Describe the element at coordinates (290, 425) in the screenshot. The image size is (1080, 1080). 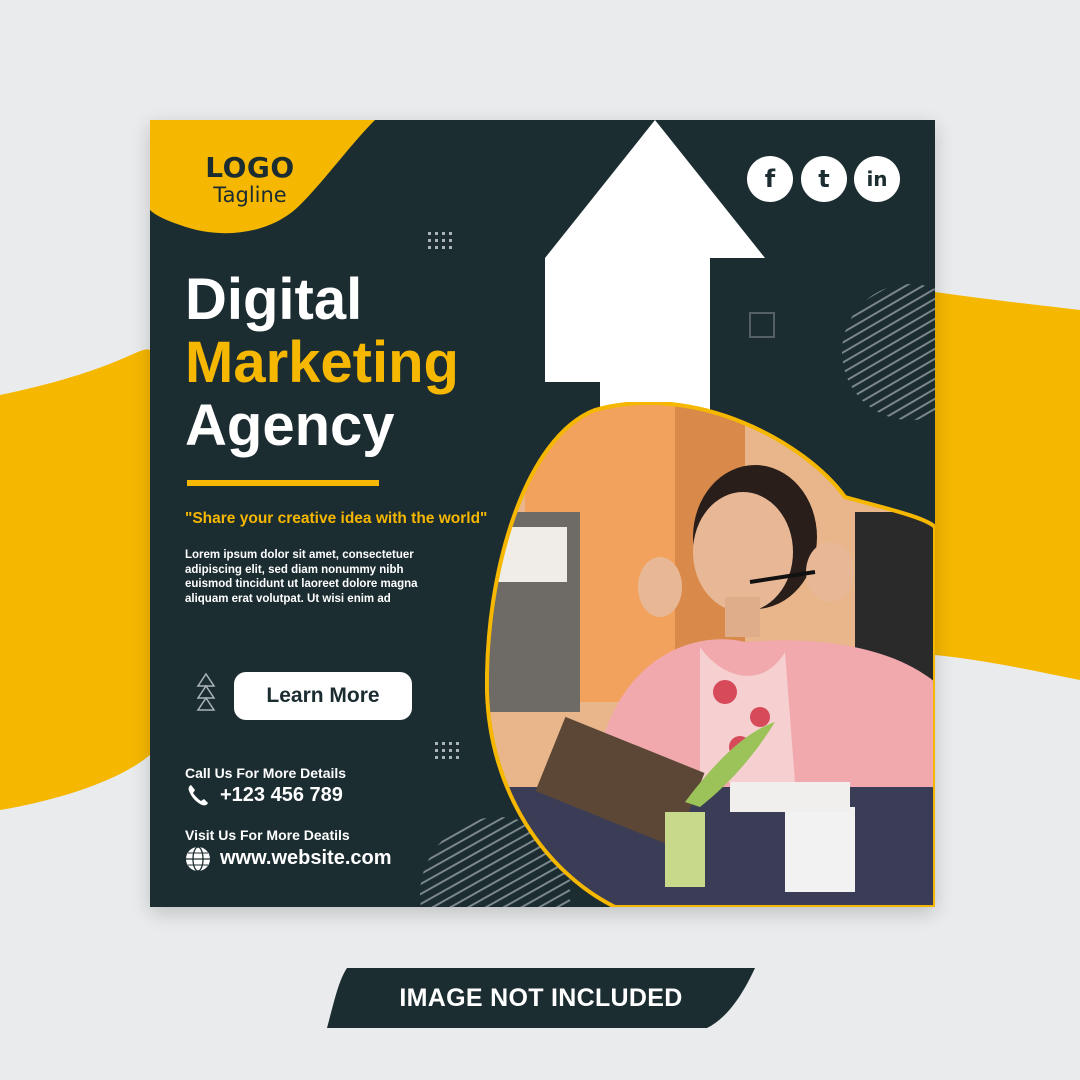
I see `headline-line-3: Agency` at that location.